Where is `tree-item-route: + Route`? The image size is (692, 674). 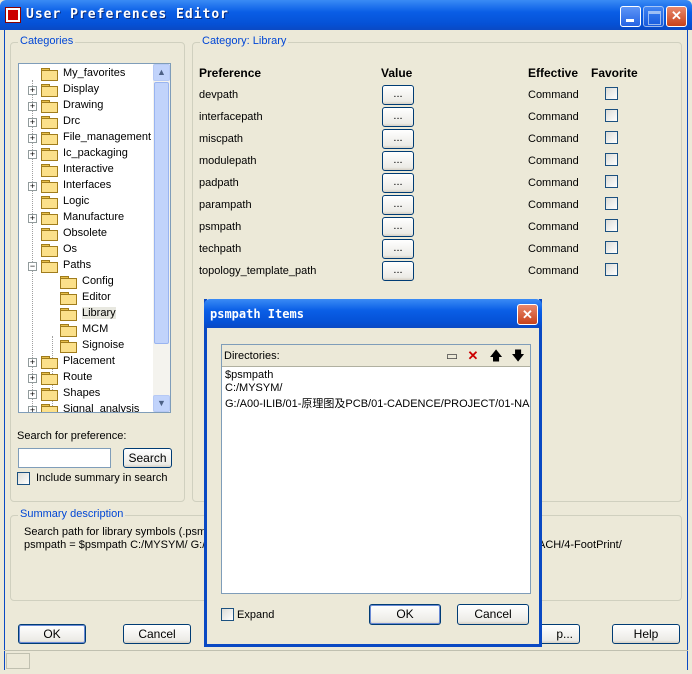 tree-item-route: + Route is located at coordinates (86, 378).